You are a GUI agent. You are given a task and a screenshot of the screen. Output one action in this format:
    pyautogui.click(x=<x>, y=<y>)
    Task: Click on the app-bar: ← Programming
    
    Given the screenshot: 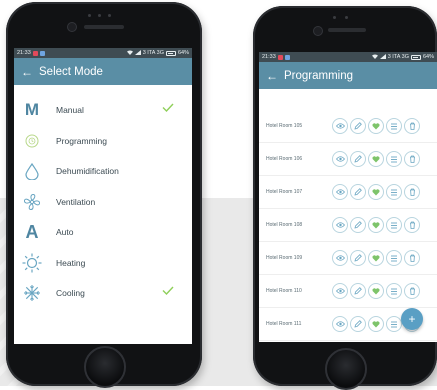 What is the action you would take?
    pyautogui.click(x=348, y=75)
    